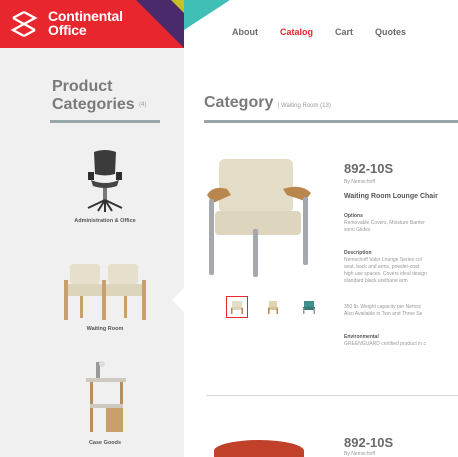 This screenshot has height=457, width=458. Describe the element at coordinates (105, 292) in the screenshot. I see `waiting-bench-icon` at that location.